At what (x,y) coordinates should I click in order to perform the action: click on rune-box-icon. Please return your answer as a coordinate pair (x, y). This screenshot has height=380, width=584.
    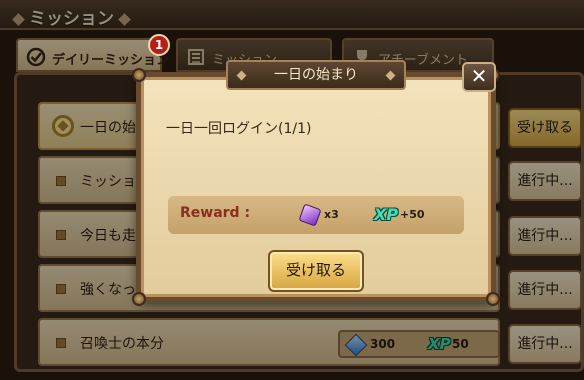
    Looking at the image, I should click on (310, 215).